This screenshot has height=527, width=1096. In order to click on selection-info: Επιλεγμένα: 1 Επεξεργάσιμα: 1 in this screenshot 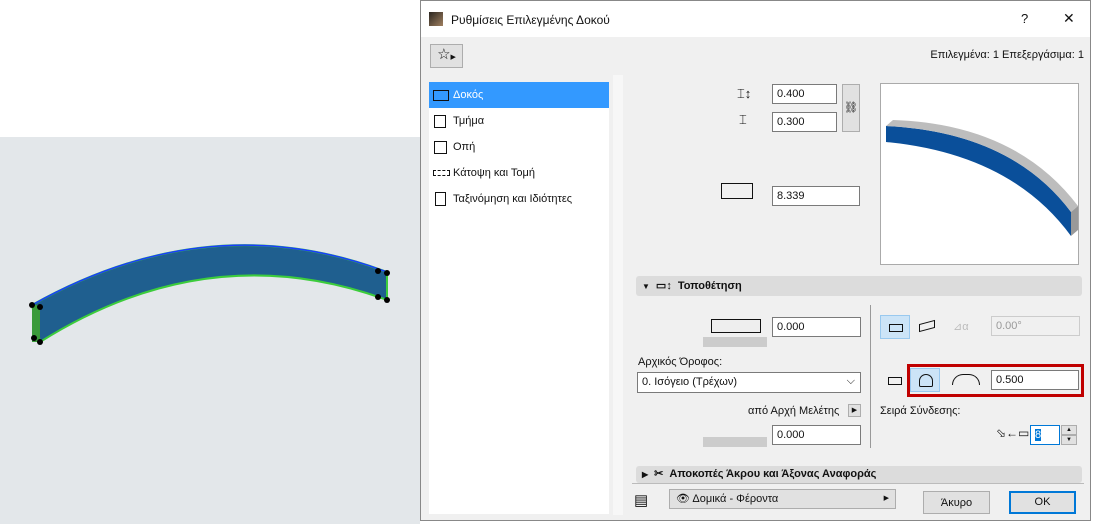, I will do `click(1007, 55)`.